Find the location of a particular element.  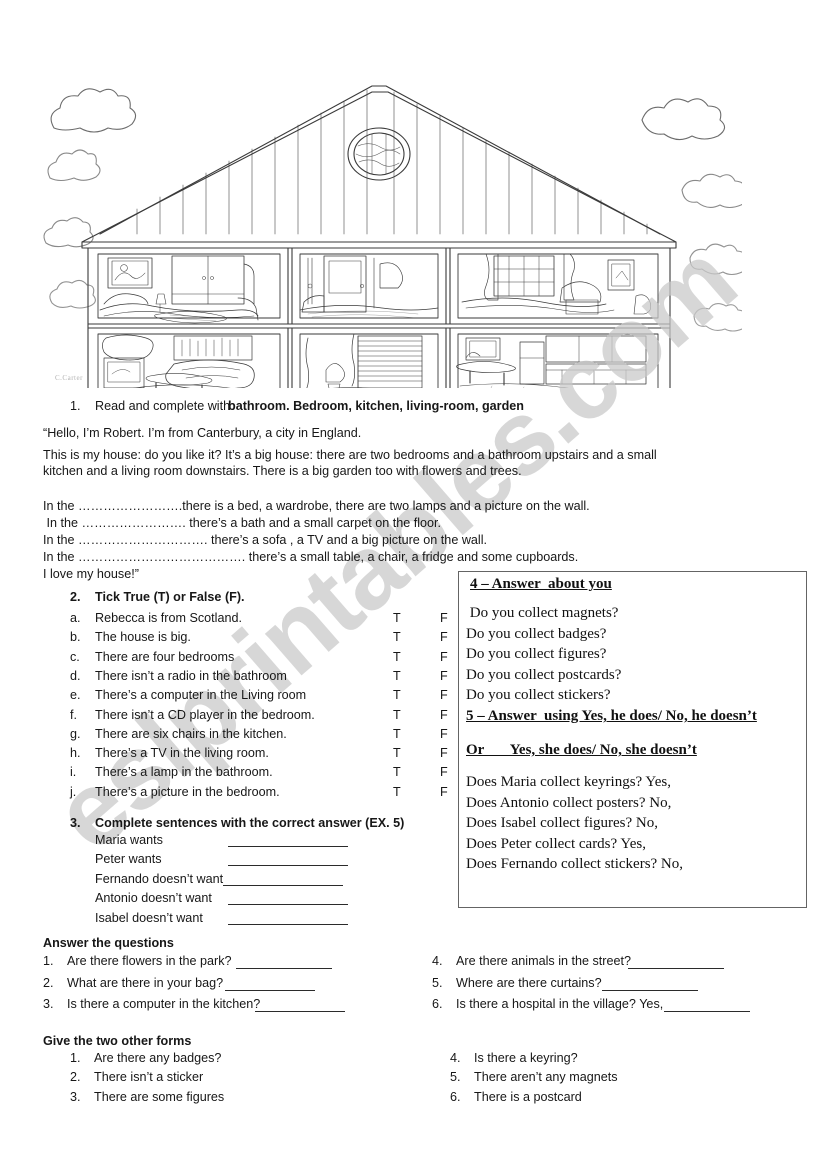

item-text: Are there any badges? is located at coordinates (158, 1058).